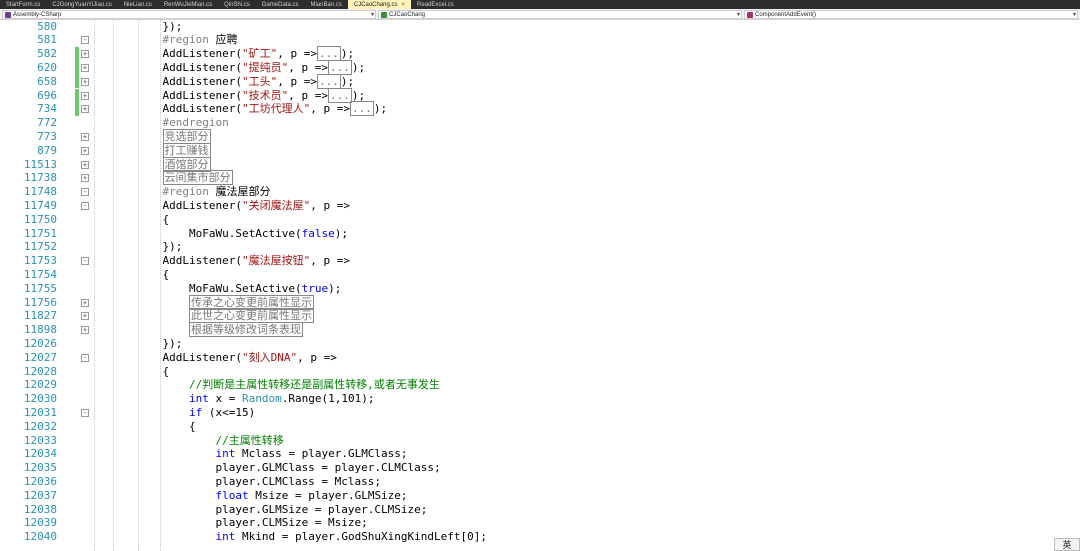  Describe the element at coordinates (186, 136) in the screenshot. I see `collapsed-region: 竞选部分` at that location.